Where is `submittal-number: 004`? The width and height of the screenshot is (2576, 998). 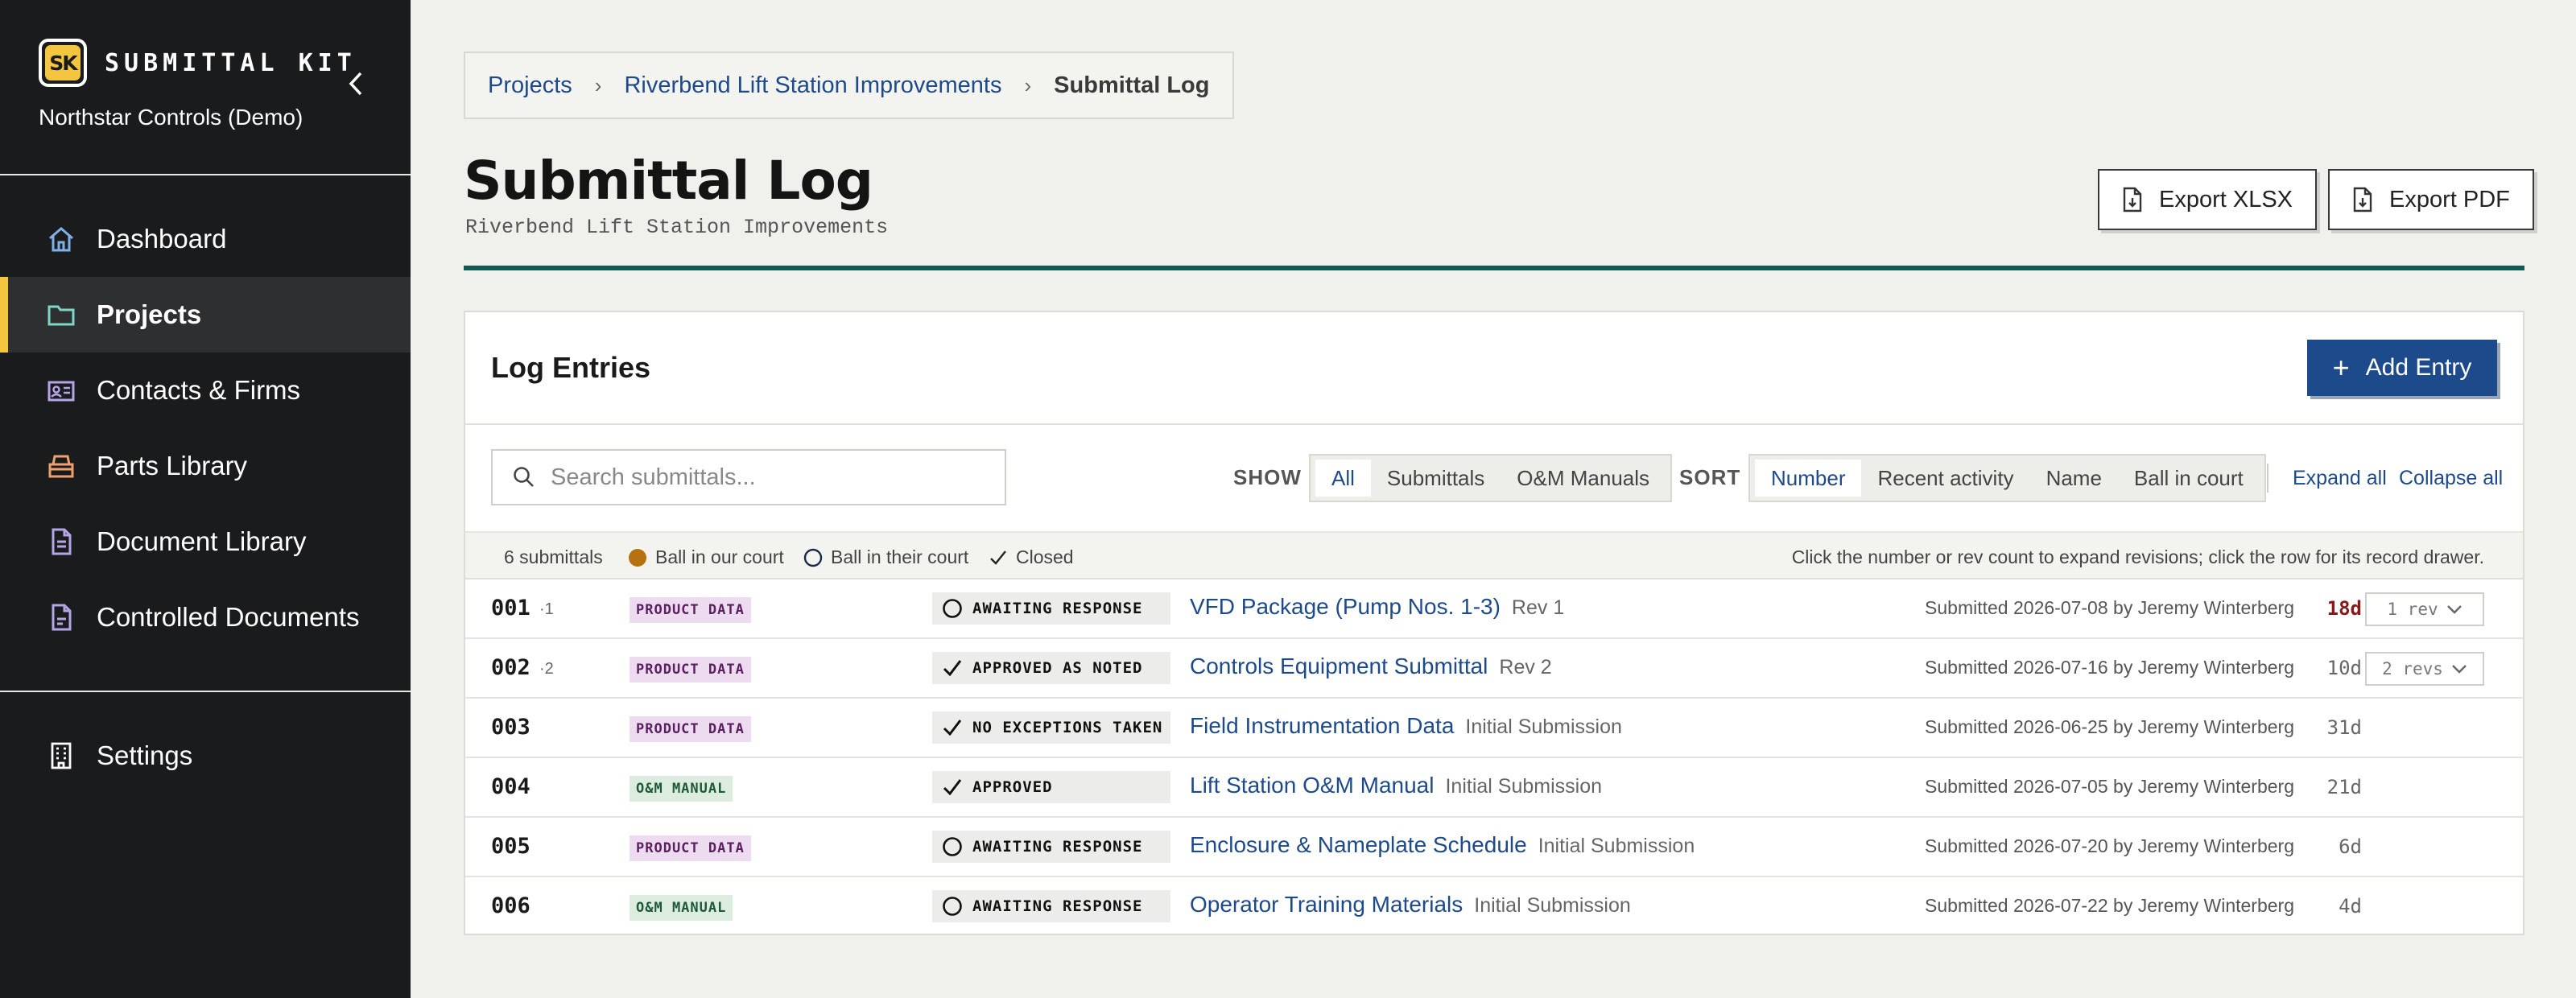
submittal-number: 004 is located at coordinates (510, 786).